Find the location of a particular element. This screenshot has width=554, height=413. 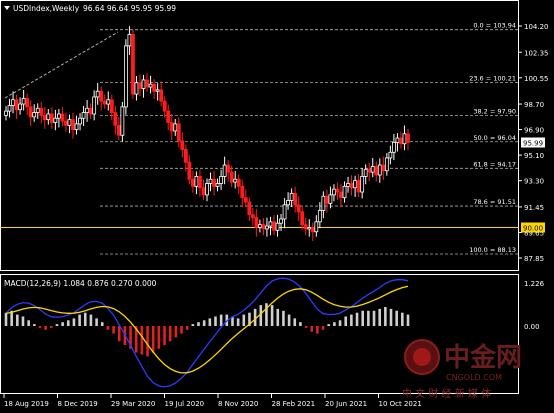

macd-tick-label: 0.00 is located at coordinates (532, 327).